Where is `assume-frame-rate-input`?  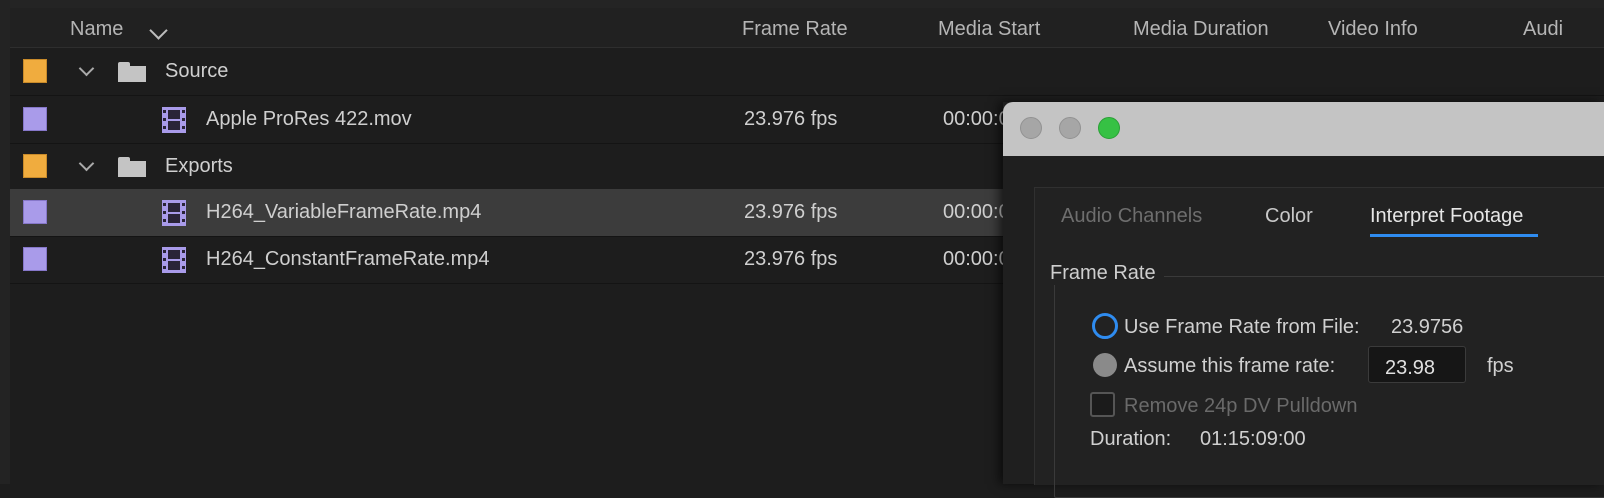 assume-frame-rate-input is located at coordinates (1417, 364).